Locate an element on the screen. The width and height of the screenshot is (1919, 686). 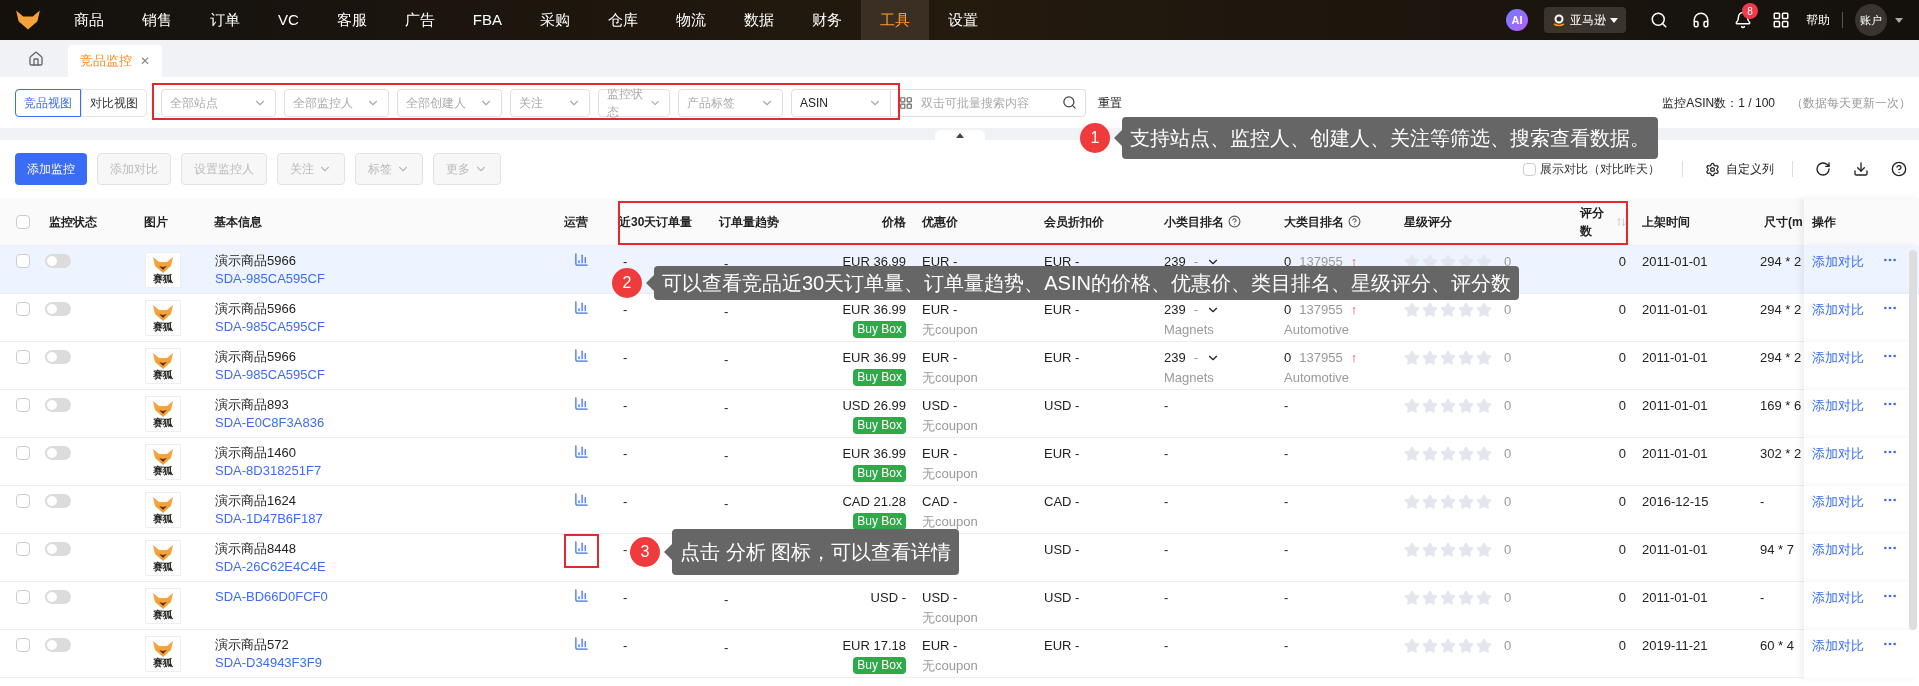
column-header: 基本信息 is located at coordinates (238, 222).